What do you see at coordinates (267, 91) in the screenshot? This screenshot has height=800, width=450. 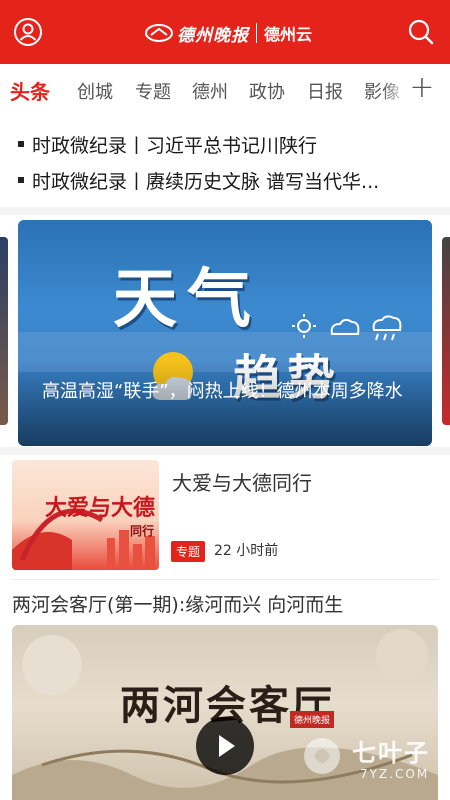 I see `tab-zhengxie: 政协` at bounding box center [267, 91].